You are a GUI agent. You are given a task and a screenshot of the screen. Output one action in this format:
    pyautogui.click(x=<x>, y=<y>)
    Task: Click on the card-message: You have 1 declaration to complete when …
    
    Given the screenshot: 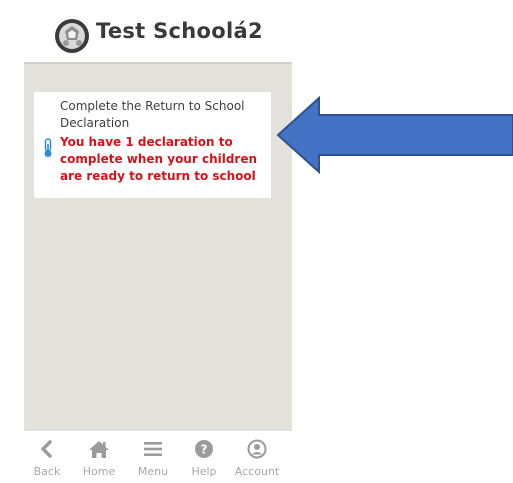 What is the action you would take?
    pyautogui.click(x=159, y=159)
    